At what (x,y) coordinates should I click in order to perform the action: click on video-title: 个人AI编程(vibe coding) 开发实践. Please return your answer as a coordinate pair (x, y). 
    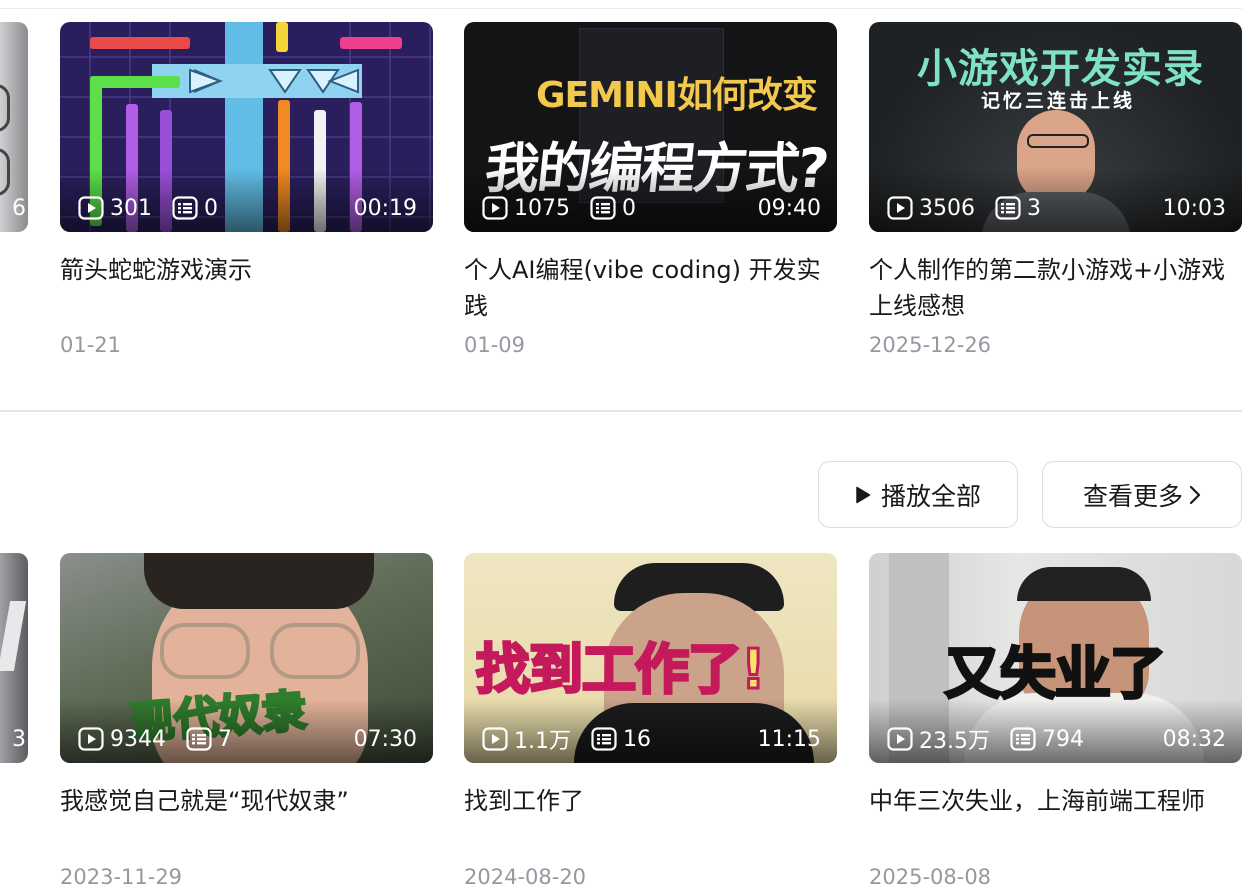
    Looking at the image, I should click on (650, 288).